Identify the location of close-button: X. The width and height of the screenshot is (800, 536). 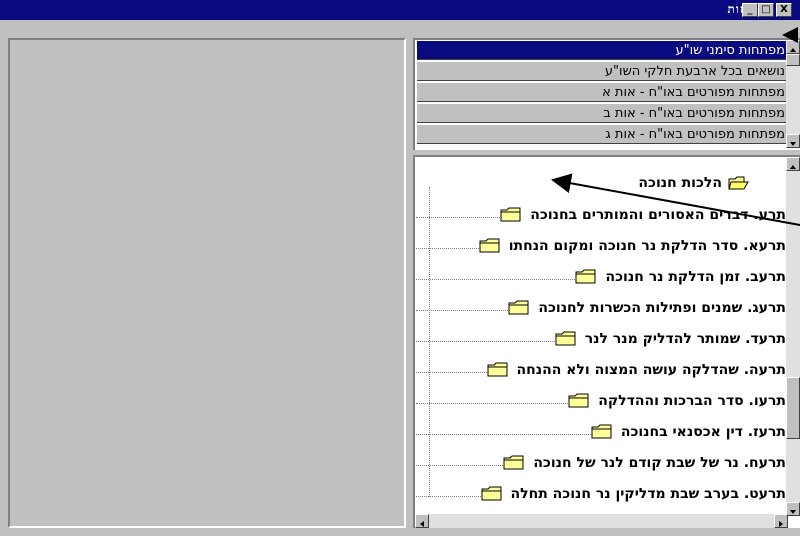
(784, 10).